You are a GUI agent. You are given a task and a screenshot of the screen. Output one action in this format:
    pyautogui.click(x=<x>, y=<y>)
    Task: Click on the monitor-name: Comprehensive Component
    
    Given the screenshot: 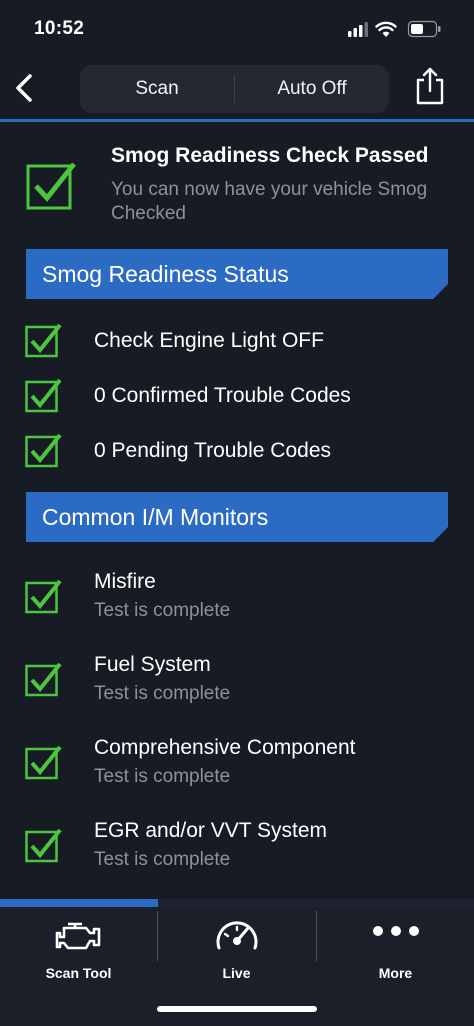 What is the action you would take?
    pyautogui.click(x=225, y=747)
    